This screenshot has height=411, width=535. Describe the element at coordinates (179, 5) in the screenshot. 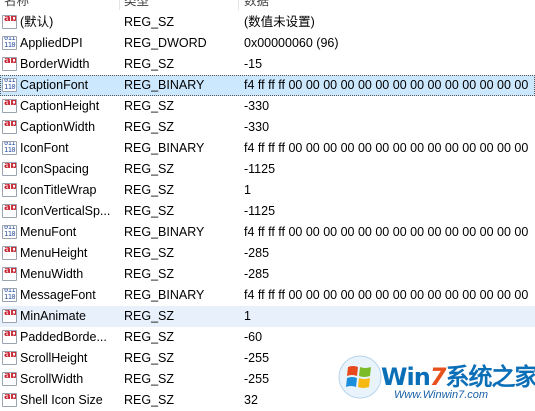

I see `column-header-type: 类型` at that location.